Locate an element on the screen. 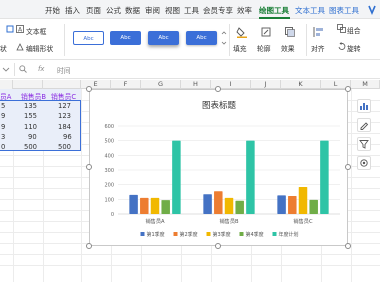 This screenshot has height=282, width=380. cell-b5: 500 is located at coordinates (30, 147).